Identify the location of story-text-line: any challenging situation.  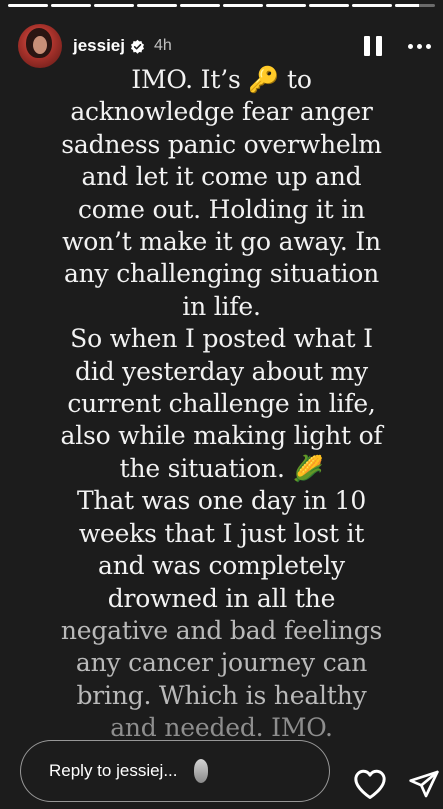
(221, 274).